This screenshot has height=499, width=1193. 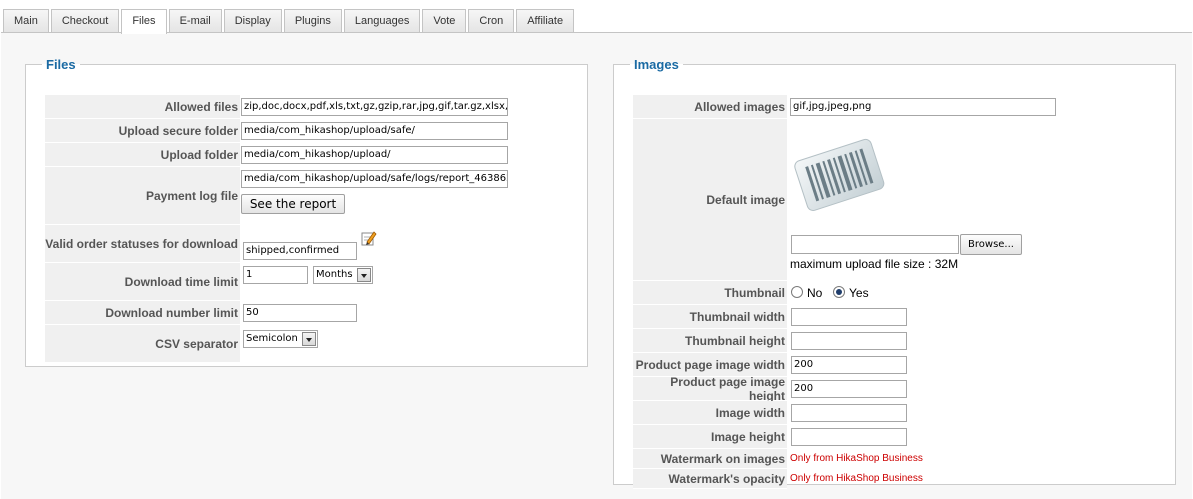 I want to click on tab-email: E-mail, so click(x=195, y=21).